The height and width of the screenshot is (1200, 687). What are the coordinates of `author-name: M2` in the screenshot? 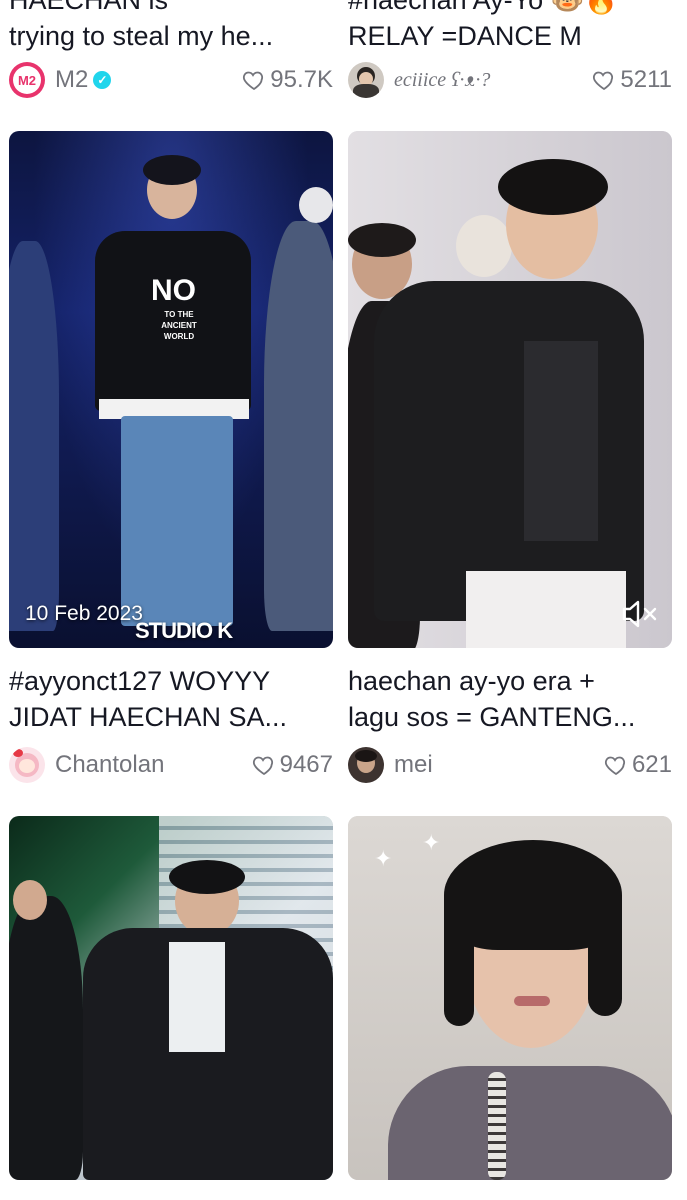 It's located at (71, 80).